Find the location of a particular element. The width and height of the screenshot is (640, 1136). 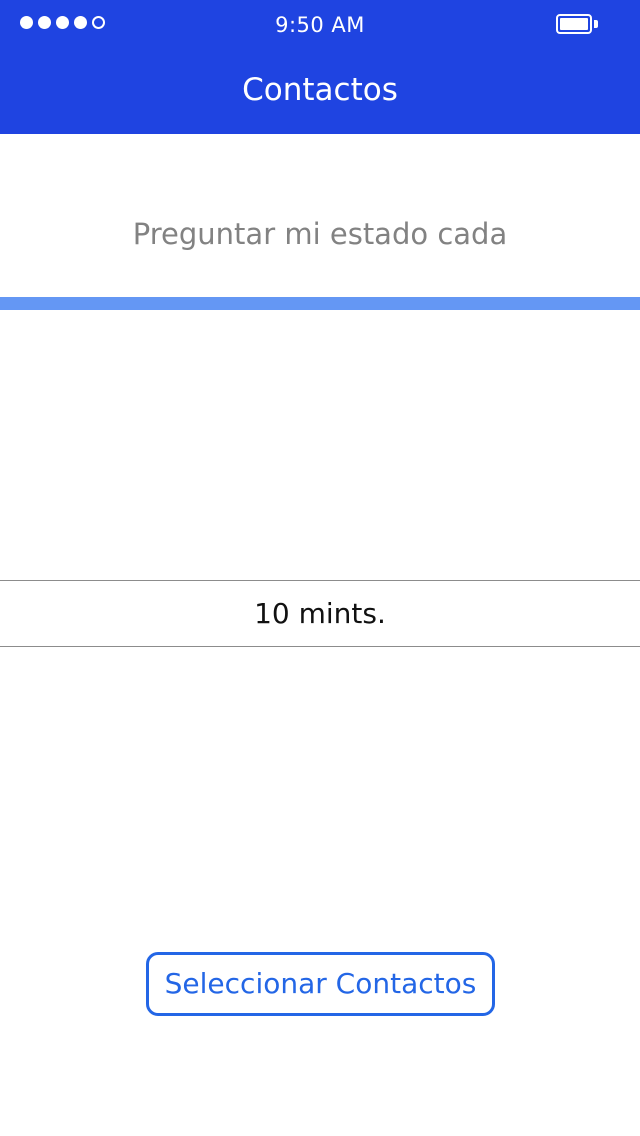

navigation-header: 9:50 AM Contactos is located at coordinates (320, 67).